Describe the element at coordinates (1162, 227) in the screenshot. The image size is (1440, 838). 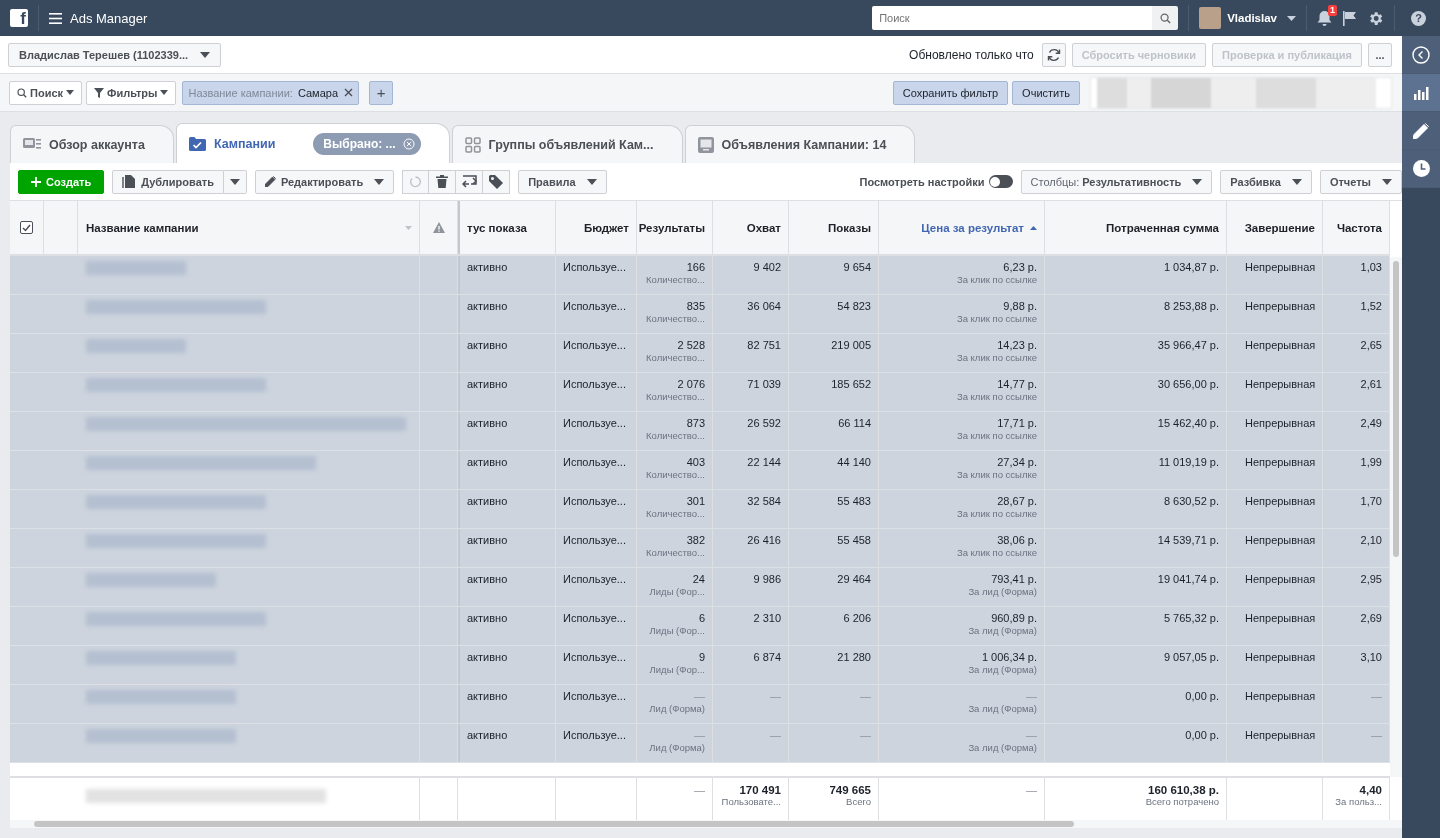
I see `column-header: Потраченная сумма` at that location.